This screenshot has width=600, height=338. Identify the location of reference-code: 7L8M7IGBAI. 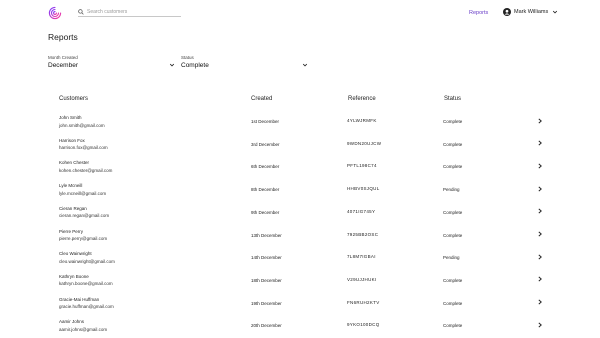
(361, 257).